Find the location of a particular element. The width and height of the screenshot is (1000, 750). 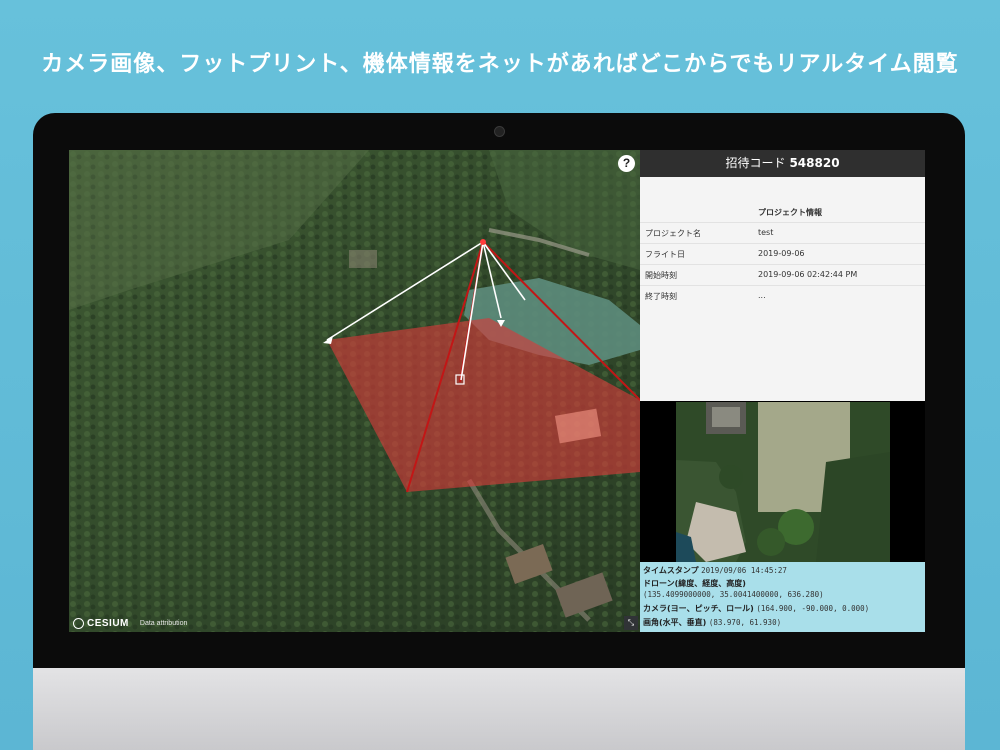

drone-value: (135.4099000000, 35.0041400000, 636.280) is located at coordinates (733, 594).